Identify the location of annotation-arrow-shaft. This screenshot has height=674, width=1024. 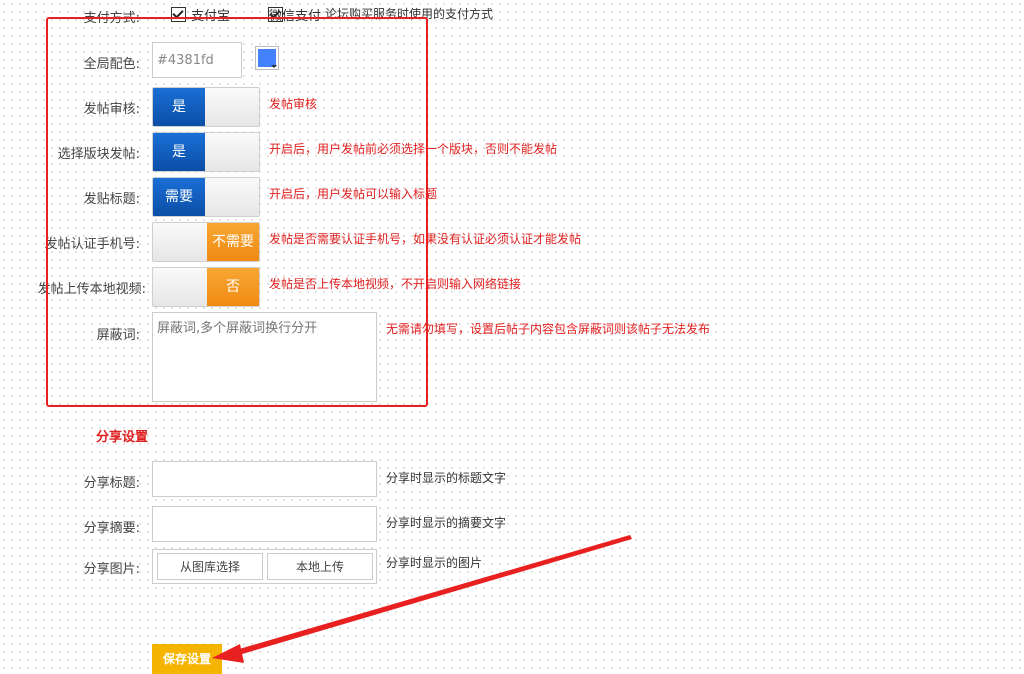
(430, 596).